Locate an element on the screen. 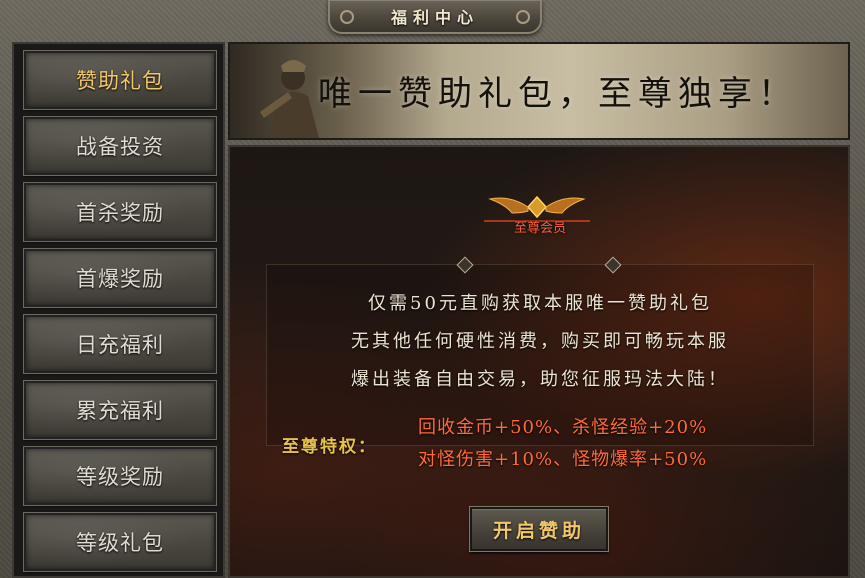  privilege-label: 至尊特权： is located at coordinates (329, 447).